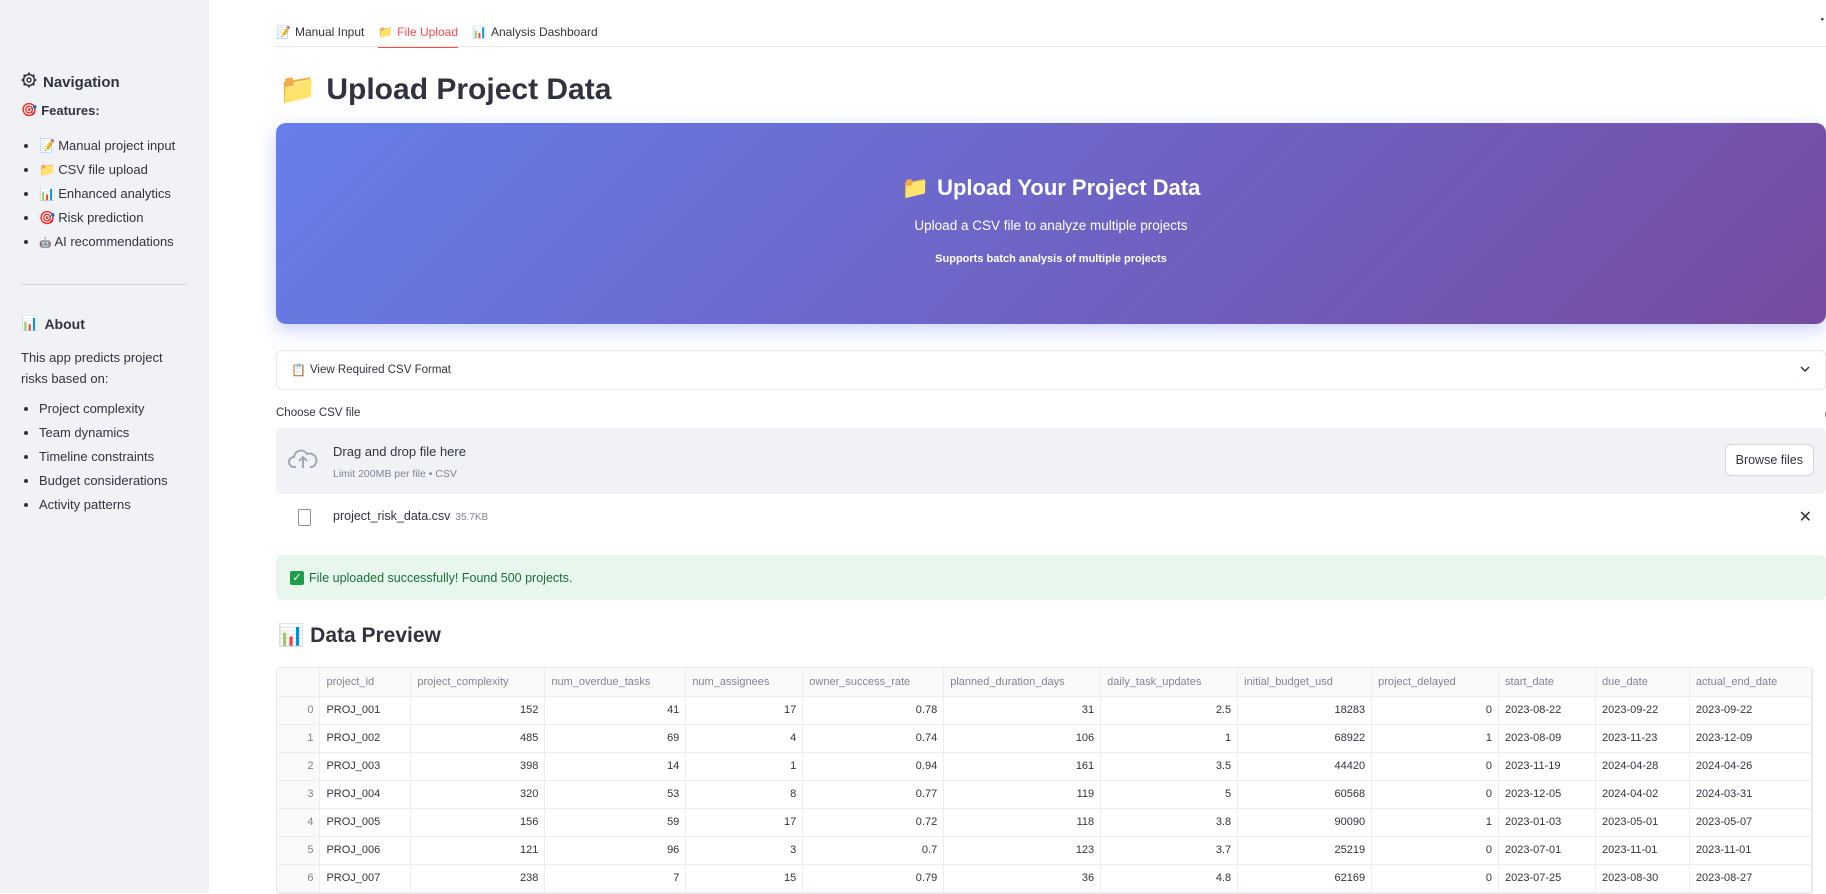 The image size is (1826, 894). What do you see at coordinates (365, 710) in the screenshot?
I see `table-cell: PROJ_001` at bounding box center [365, 710].